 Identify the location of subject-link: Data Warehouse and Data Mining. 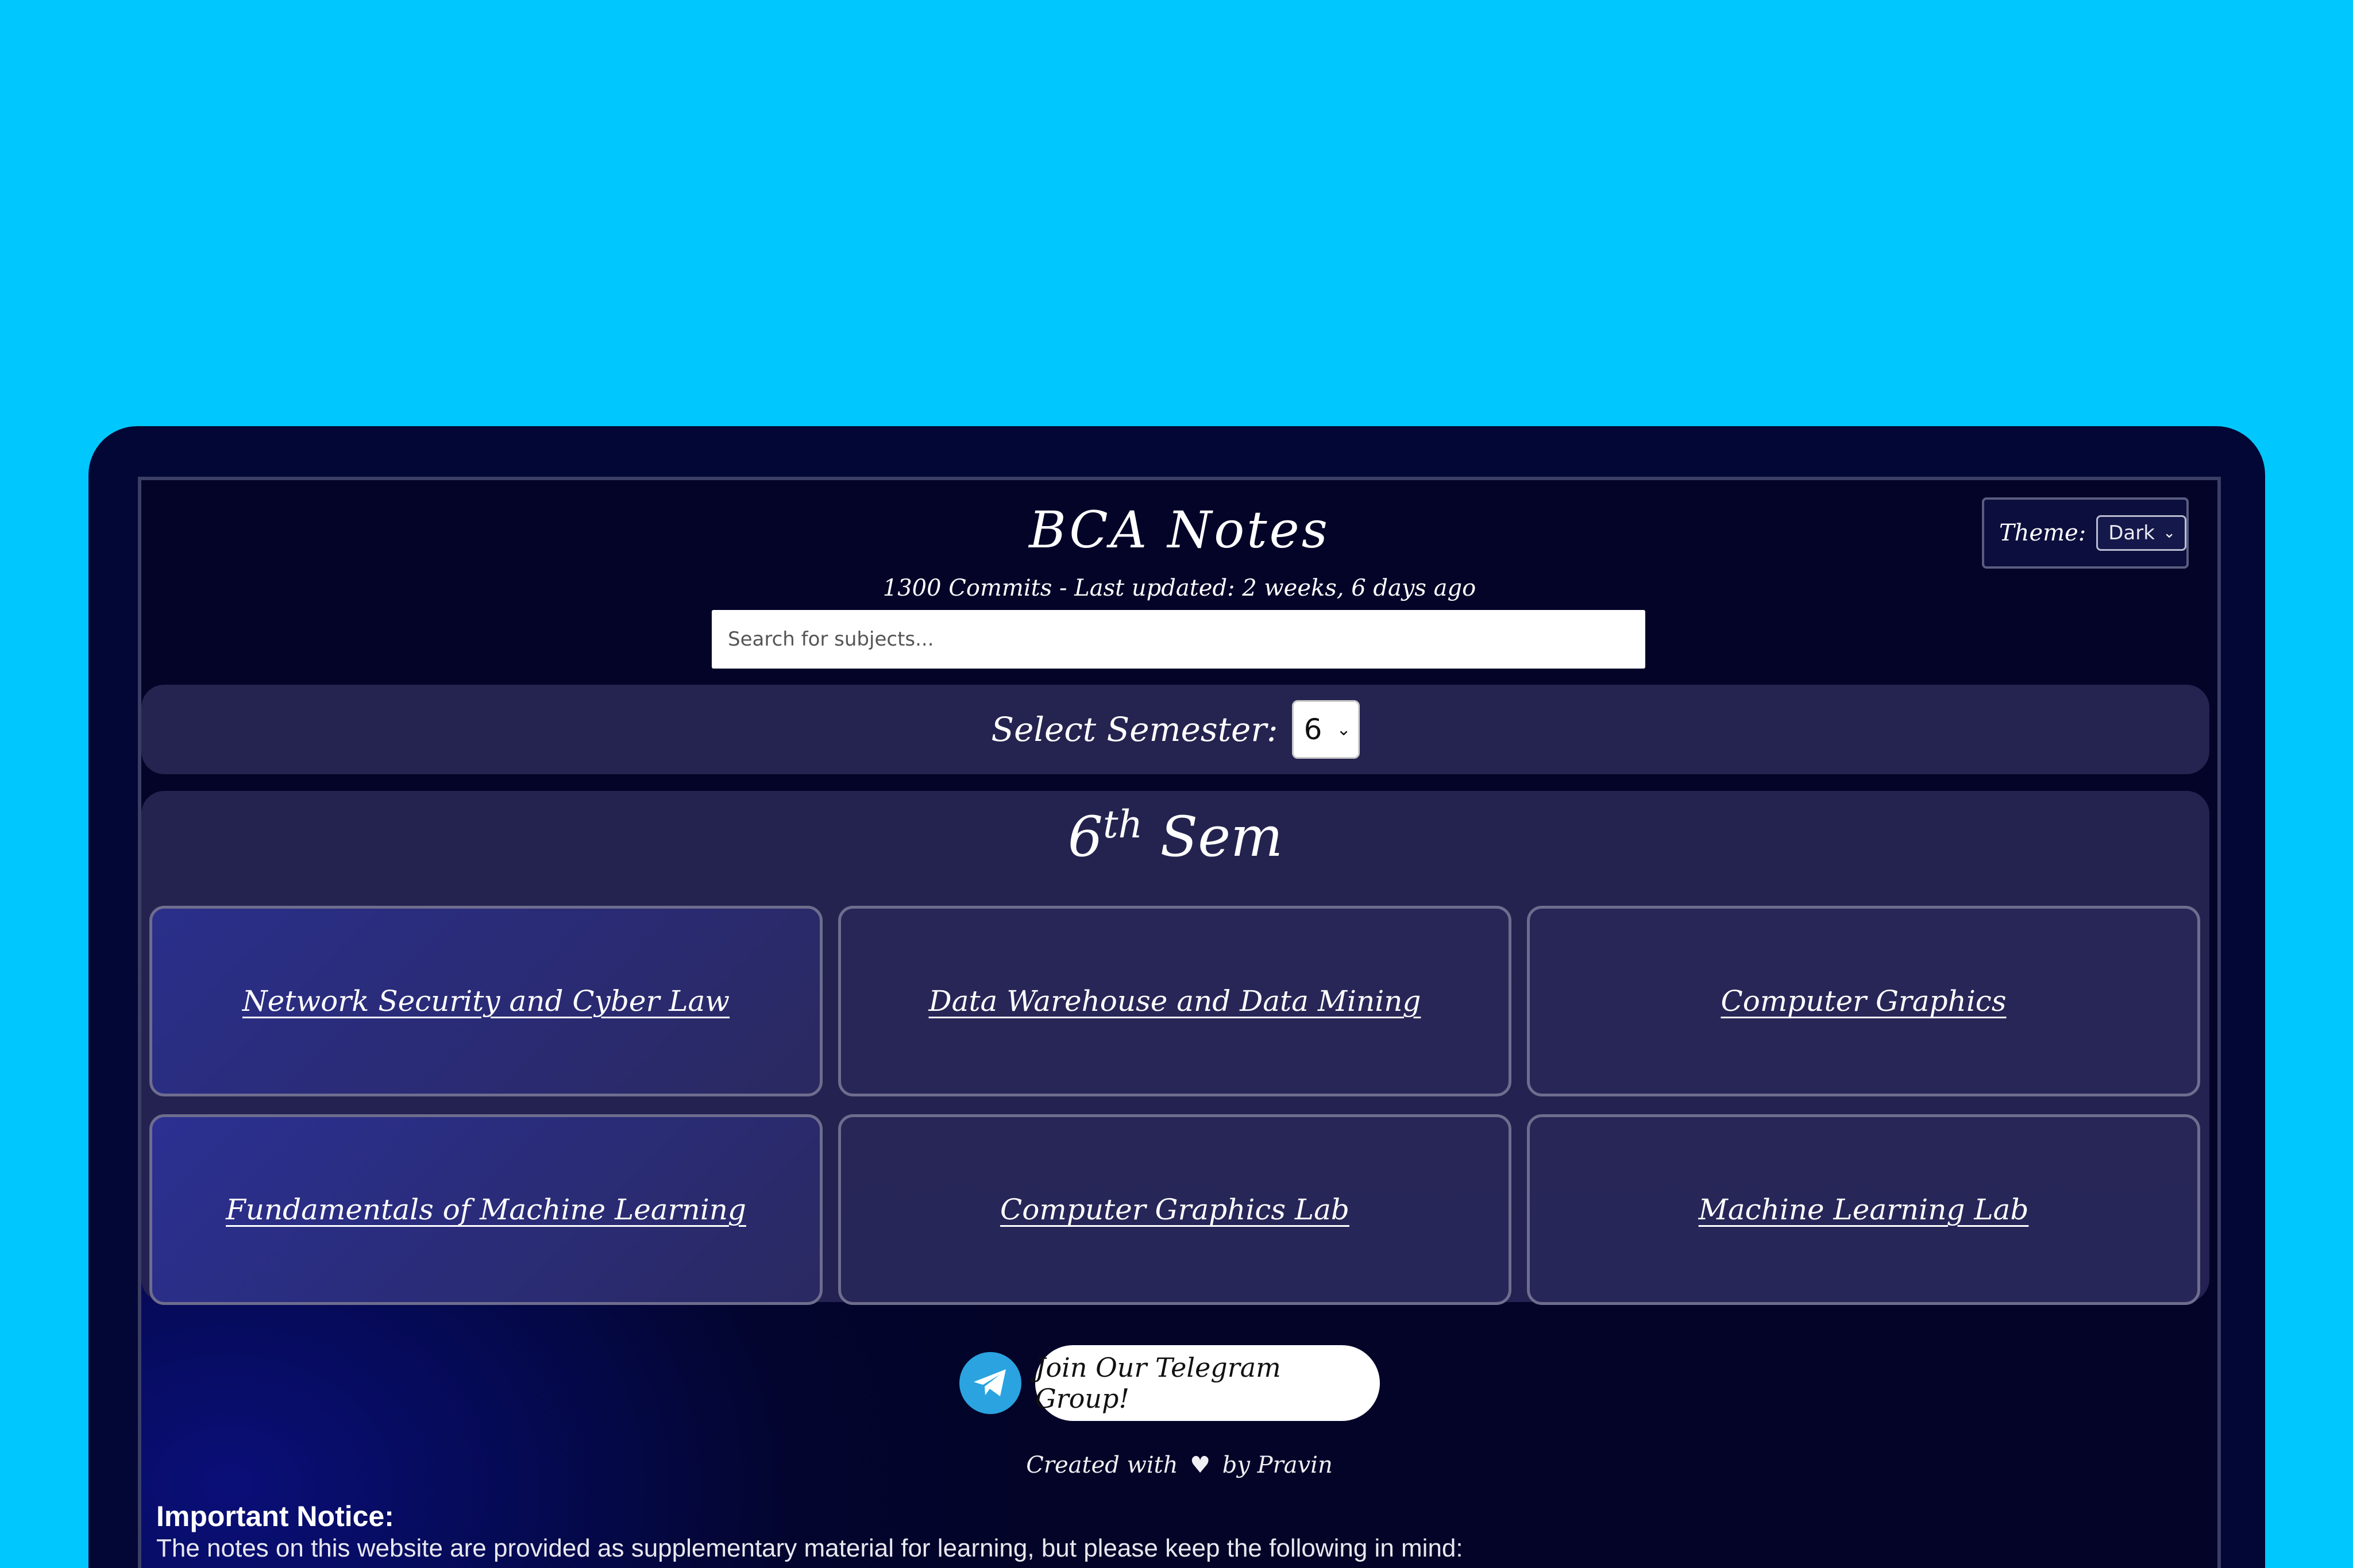
(1175, 1001).